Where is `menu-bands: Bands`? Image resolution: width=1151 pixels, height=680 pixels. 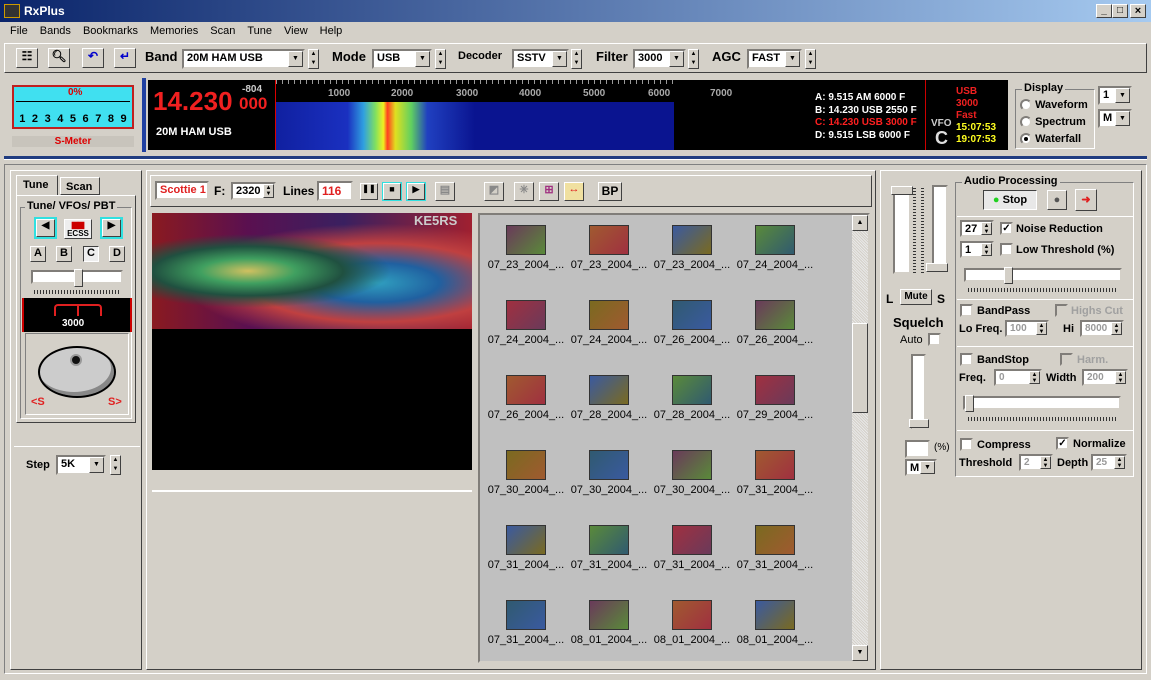 menu-bands: Bands is located at coordinates (55, 31).